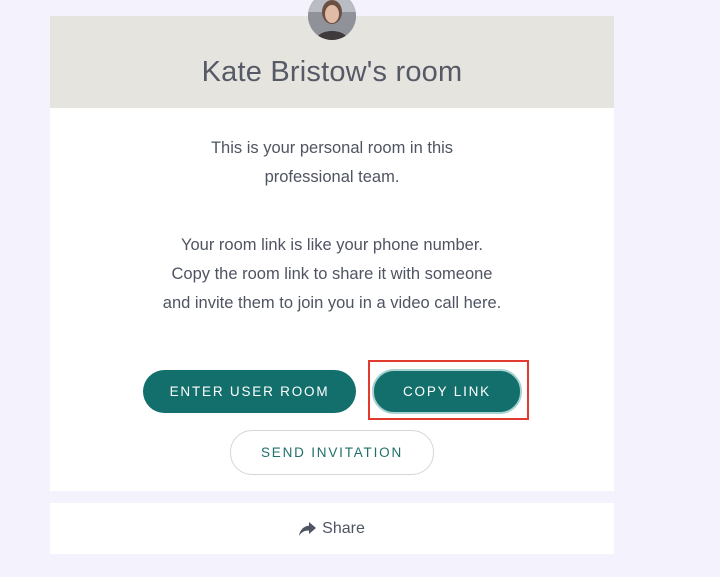 The height and width of the screenshot is (577, 720). What do you see at coordinates (249, 391) in the screenshot?
I see `enter-user-room-button: ENTER USER ROOM` at bounding box center [249, 391].